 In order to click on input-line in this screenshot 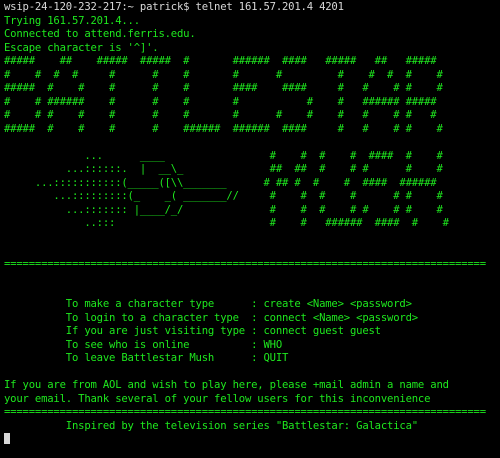, I will do `click(252, 440)`.